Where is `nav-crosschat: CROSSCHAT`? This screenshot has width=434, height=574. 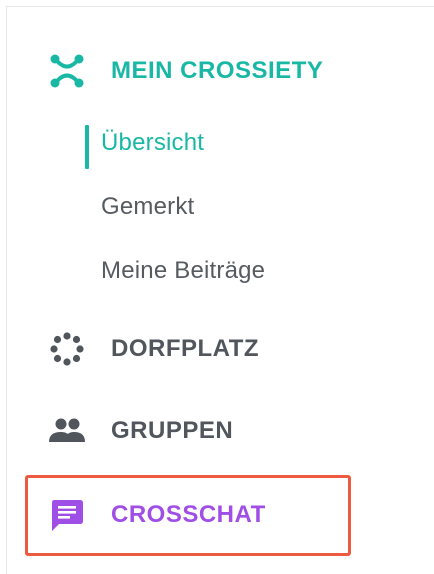
nav-crosschat: CROSSCHAT is located at coordinates (156, 515).